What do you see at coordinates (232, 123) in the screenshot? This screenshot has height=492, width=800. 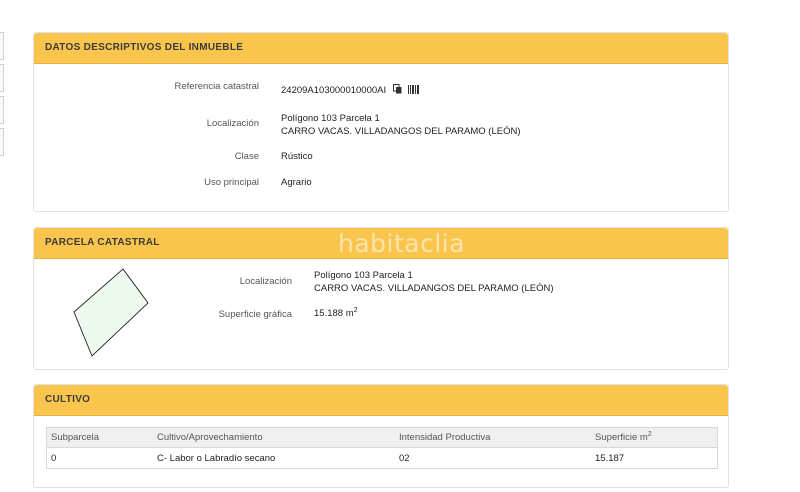 I see `location-label: Localización` at bounding box center [232, 123].